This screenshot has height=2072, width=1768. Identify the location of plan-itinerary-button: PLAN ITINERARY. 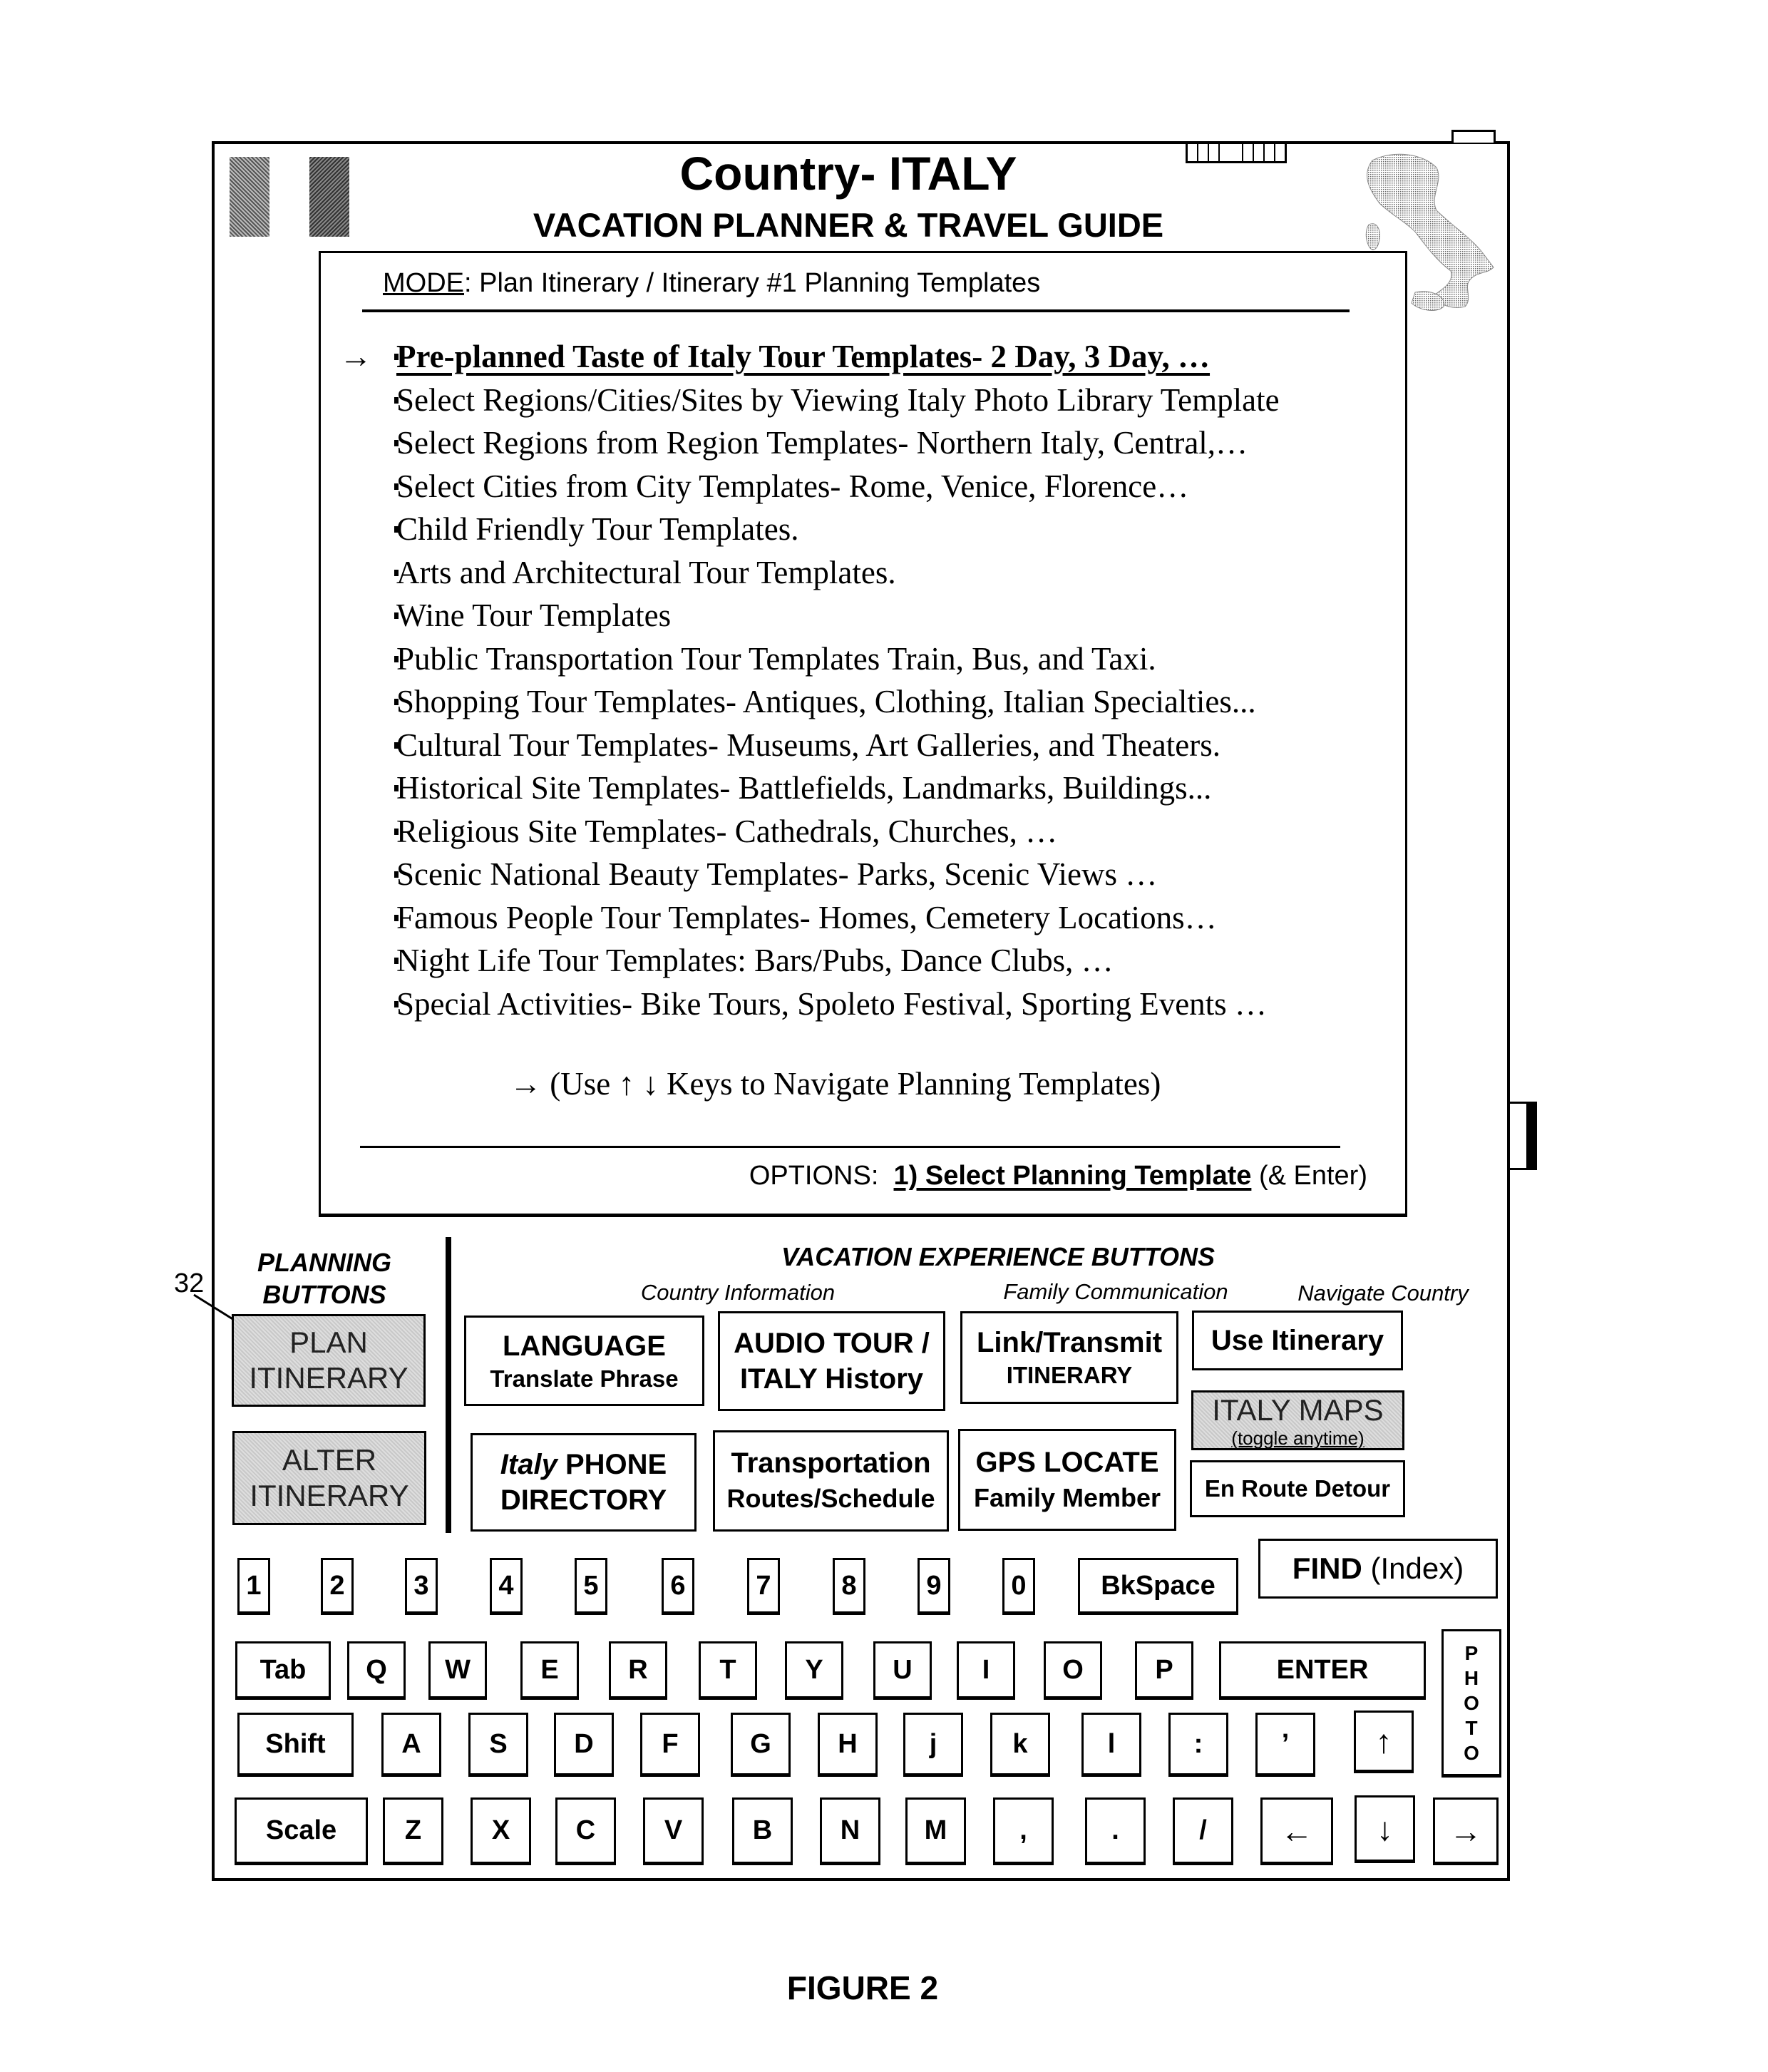
(329, 1360).